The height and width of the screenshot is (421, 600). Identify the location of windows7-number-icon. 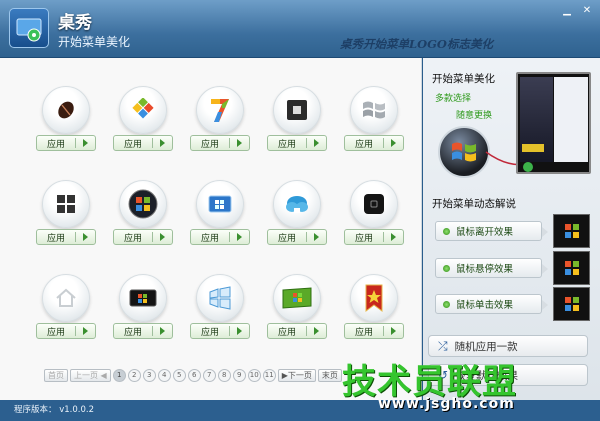
(220, 110).